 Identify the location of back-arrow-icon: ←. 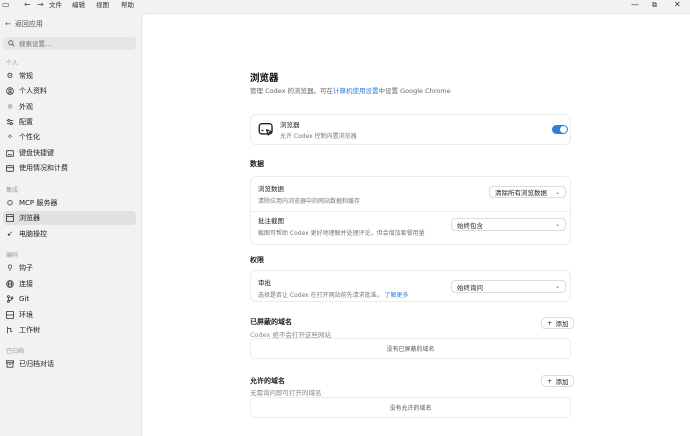
(27, 5).